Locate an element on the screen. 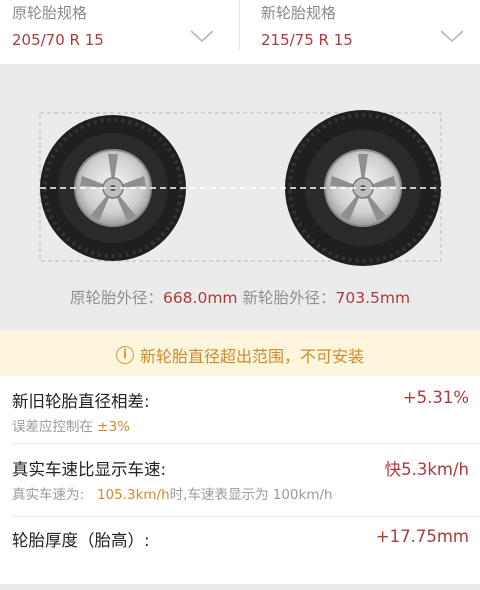  warning-banner: i 新轮胎直径超出范围，不可安装 is located at coordinates (240, 353).